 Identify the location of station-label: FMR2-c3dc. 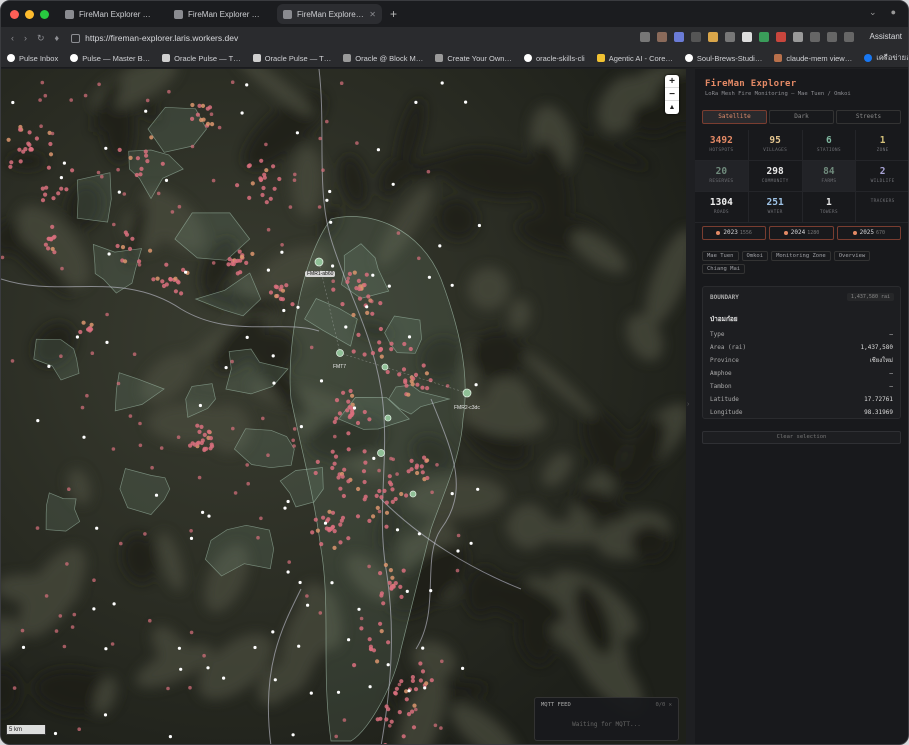
(467, 408).